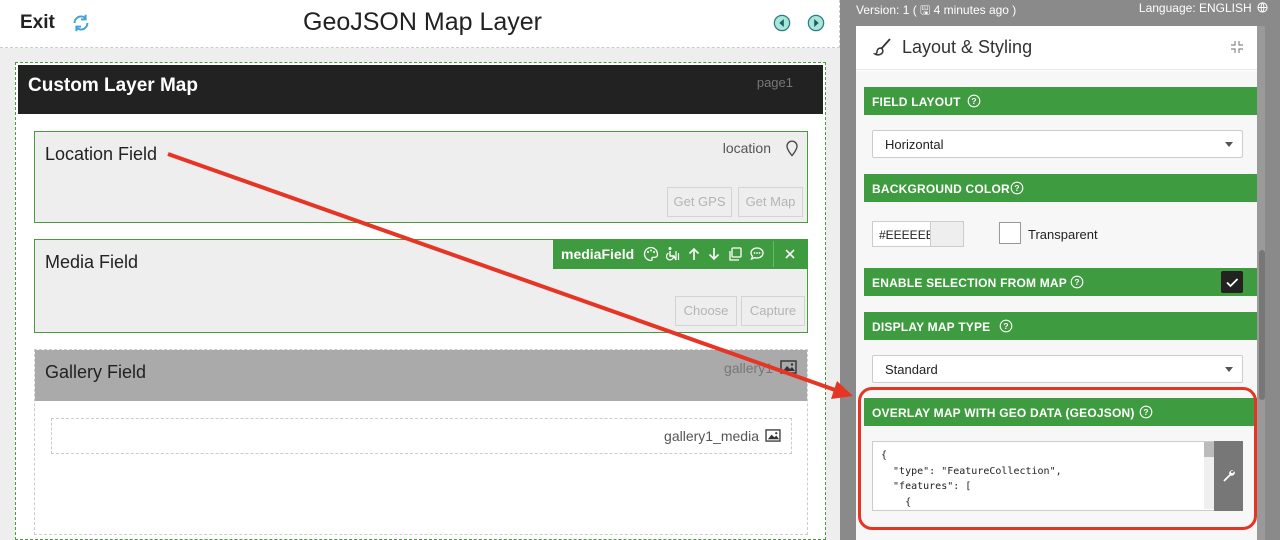 The width and height of the screenshot is (1280, 540). I want to click on gallery-media-field: gallery1_media, so click(421, 436).